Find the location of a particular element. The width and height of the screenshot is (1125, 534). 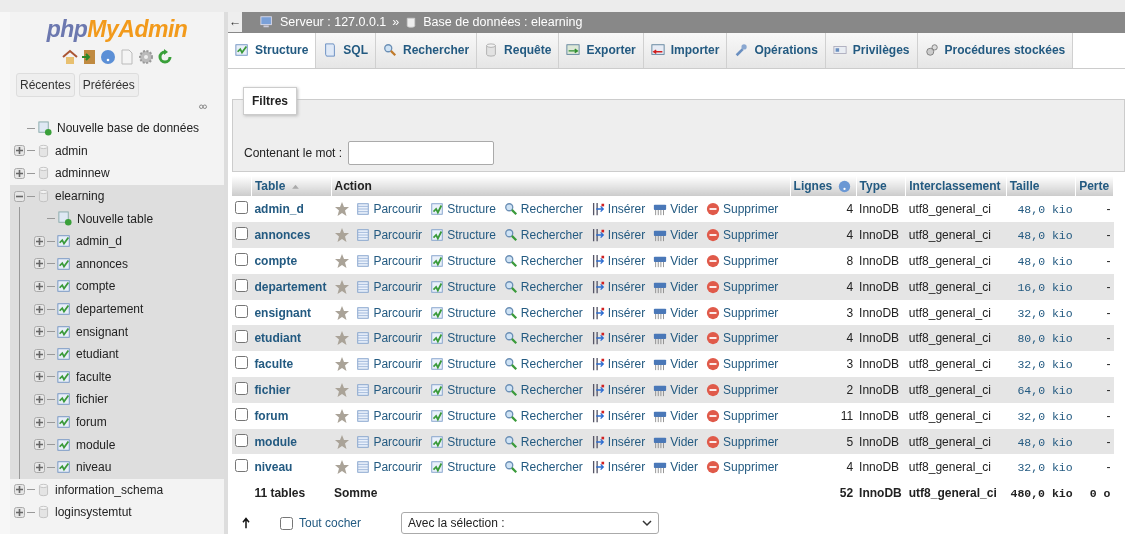

check-all-checkbox is located at coordinates (286, 523).